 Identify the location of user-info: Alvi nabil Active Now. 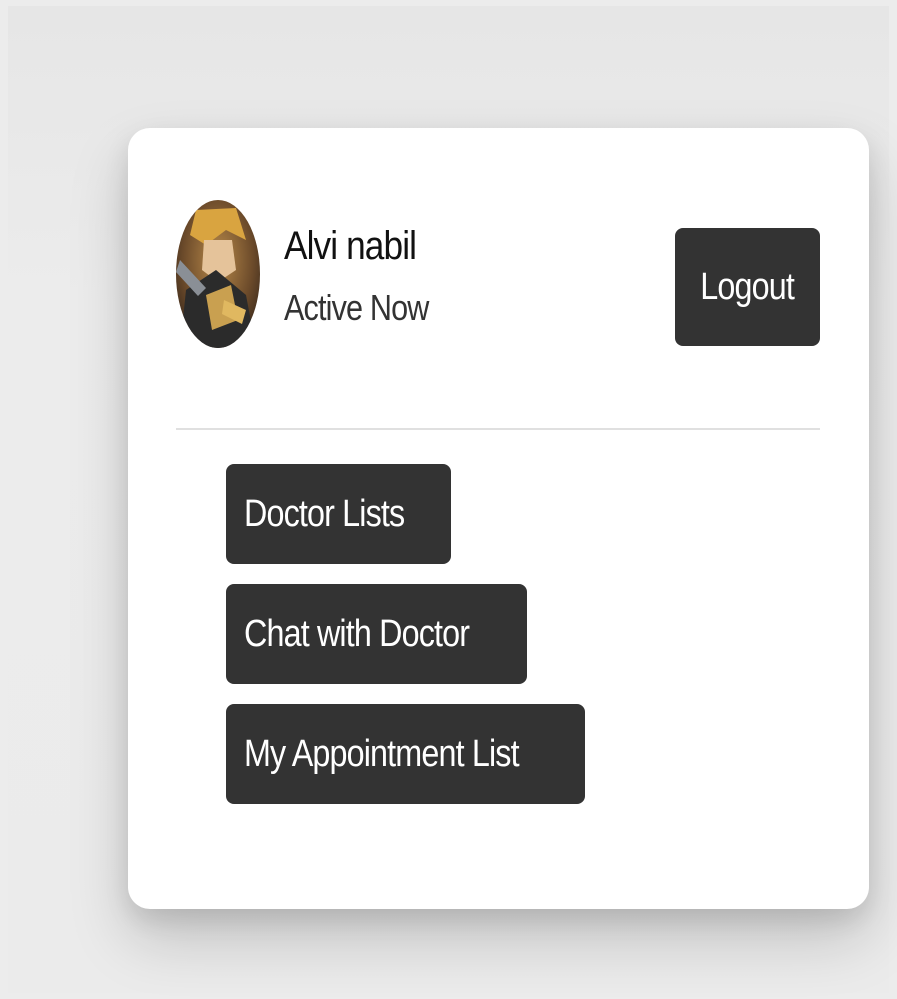
(369, 276).